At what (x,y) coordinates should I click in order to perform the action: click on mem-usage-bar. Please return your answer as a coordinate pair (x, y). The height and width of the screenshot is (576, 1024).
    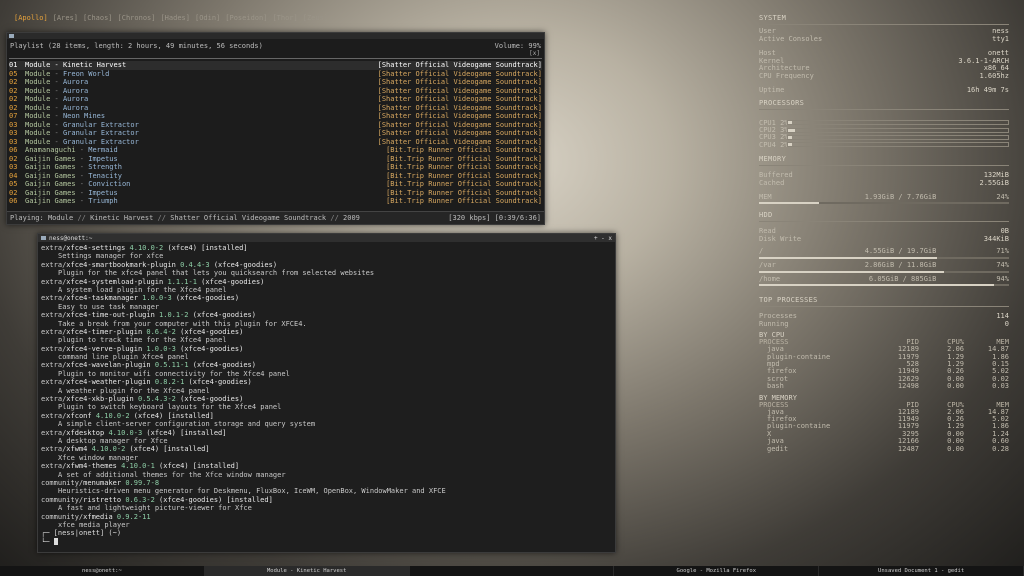
    Looking at the image, I should click on (884, 203).